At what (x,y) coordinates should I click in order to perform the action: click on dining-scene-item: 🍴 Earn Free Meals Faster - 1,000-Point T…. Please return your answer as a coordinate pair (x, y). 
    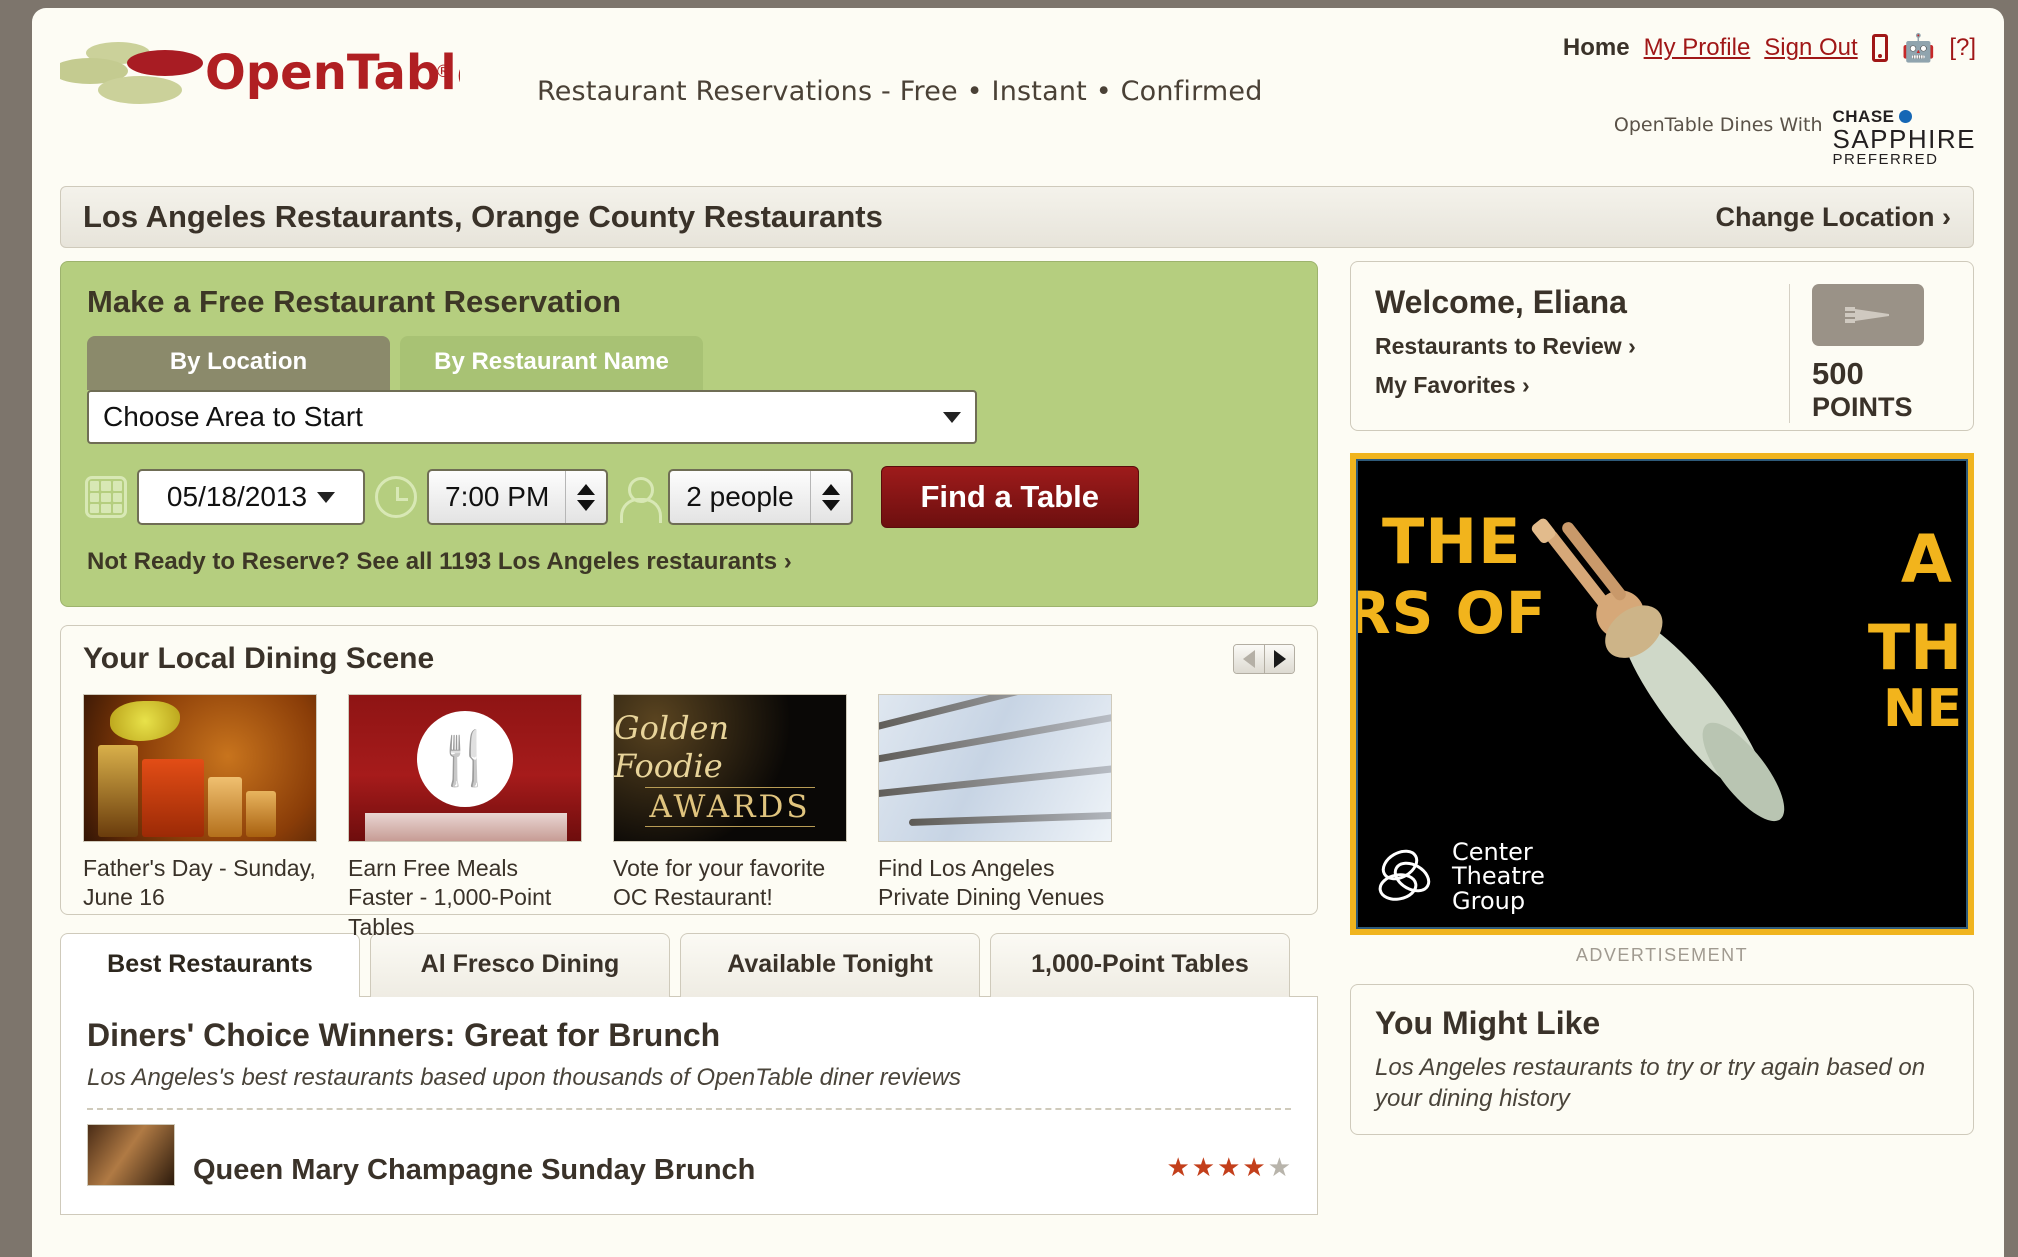
    Looking at the image, I should click on (465, 818).